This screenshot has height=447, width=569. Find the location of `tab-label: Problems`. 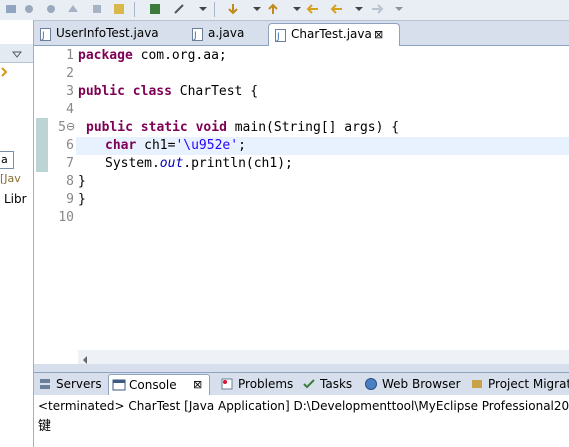

tab-label: Problems is located at coordinates (266, 384).